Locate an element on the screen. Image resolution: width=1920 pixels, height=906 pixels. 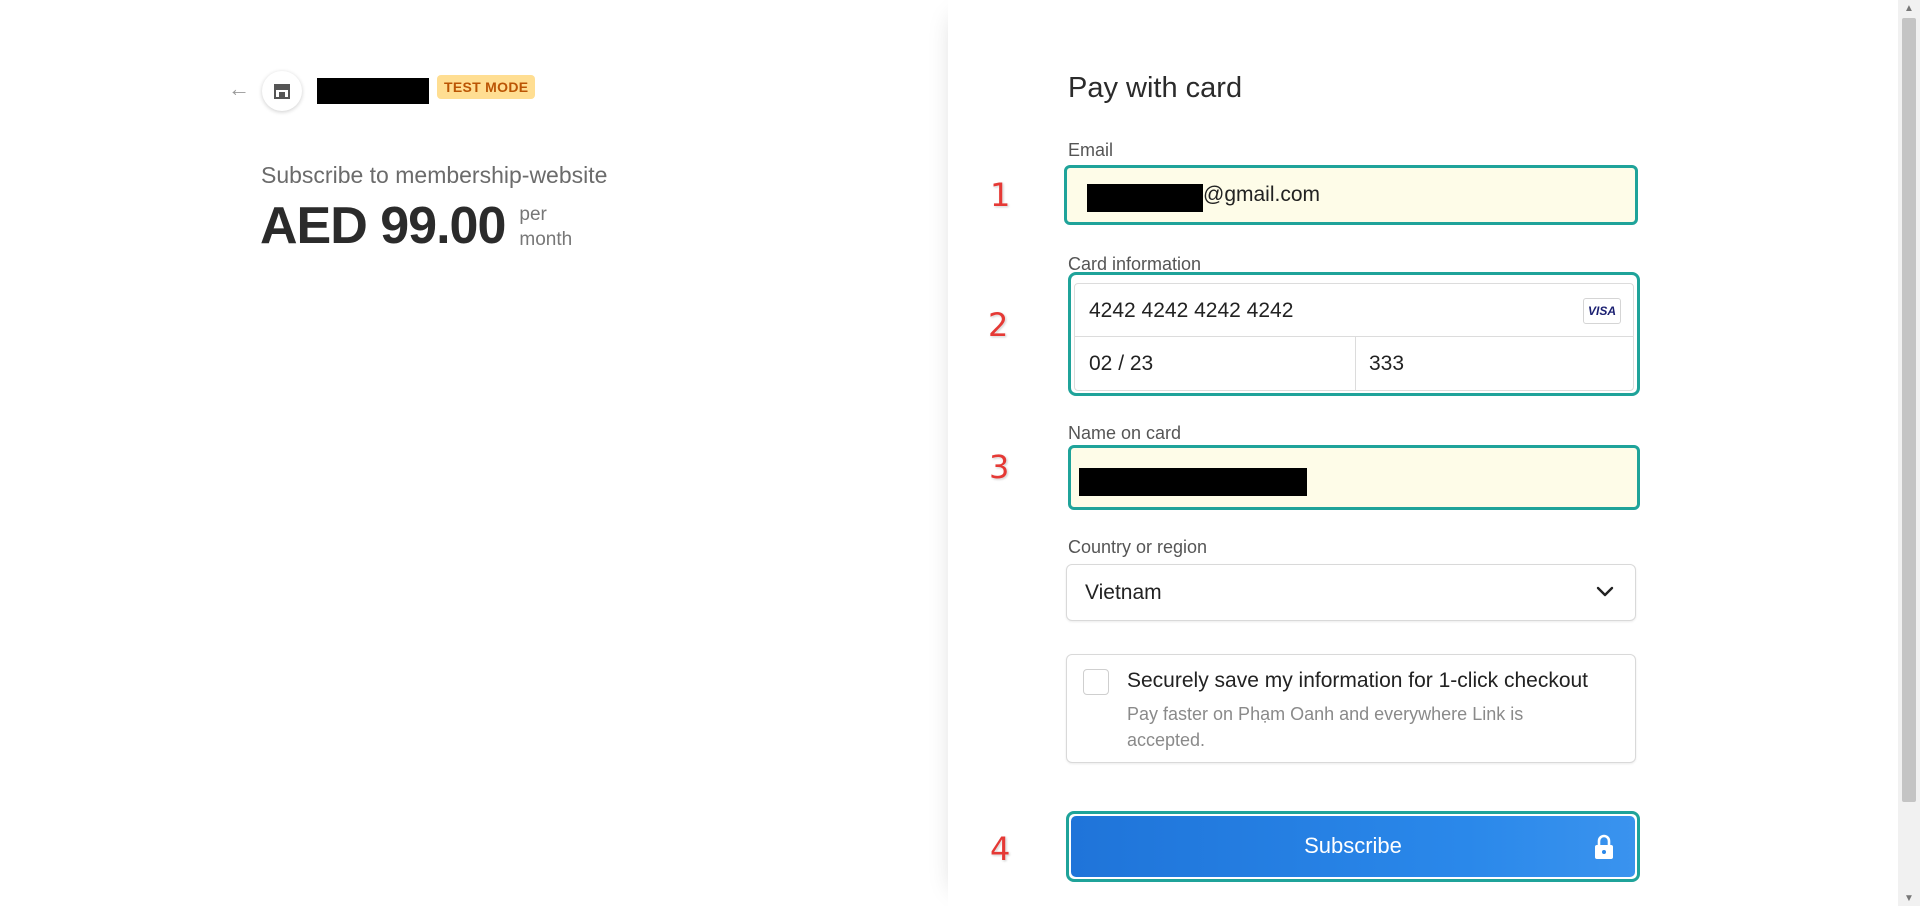
subscribe-label: Subscribe is located at coordinates (1353, 845).